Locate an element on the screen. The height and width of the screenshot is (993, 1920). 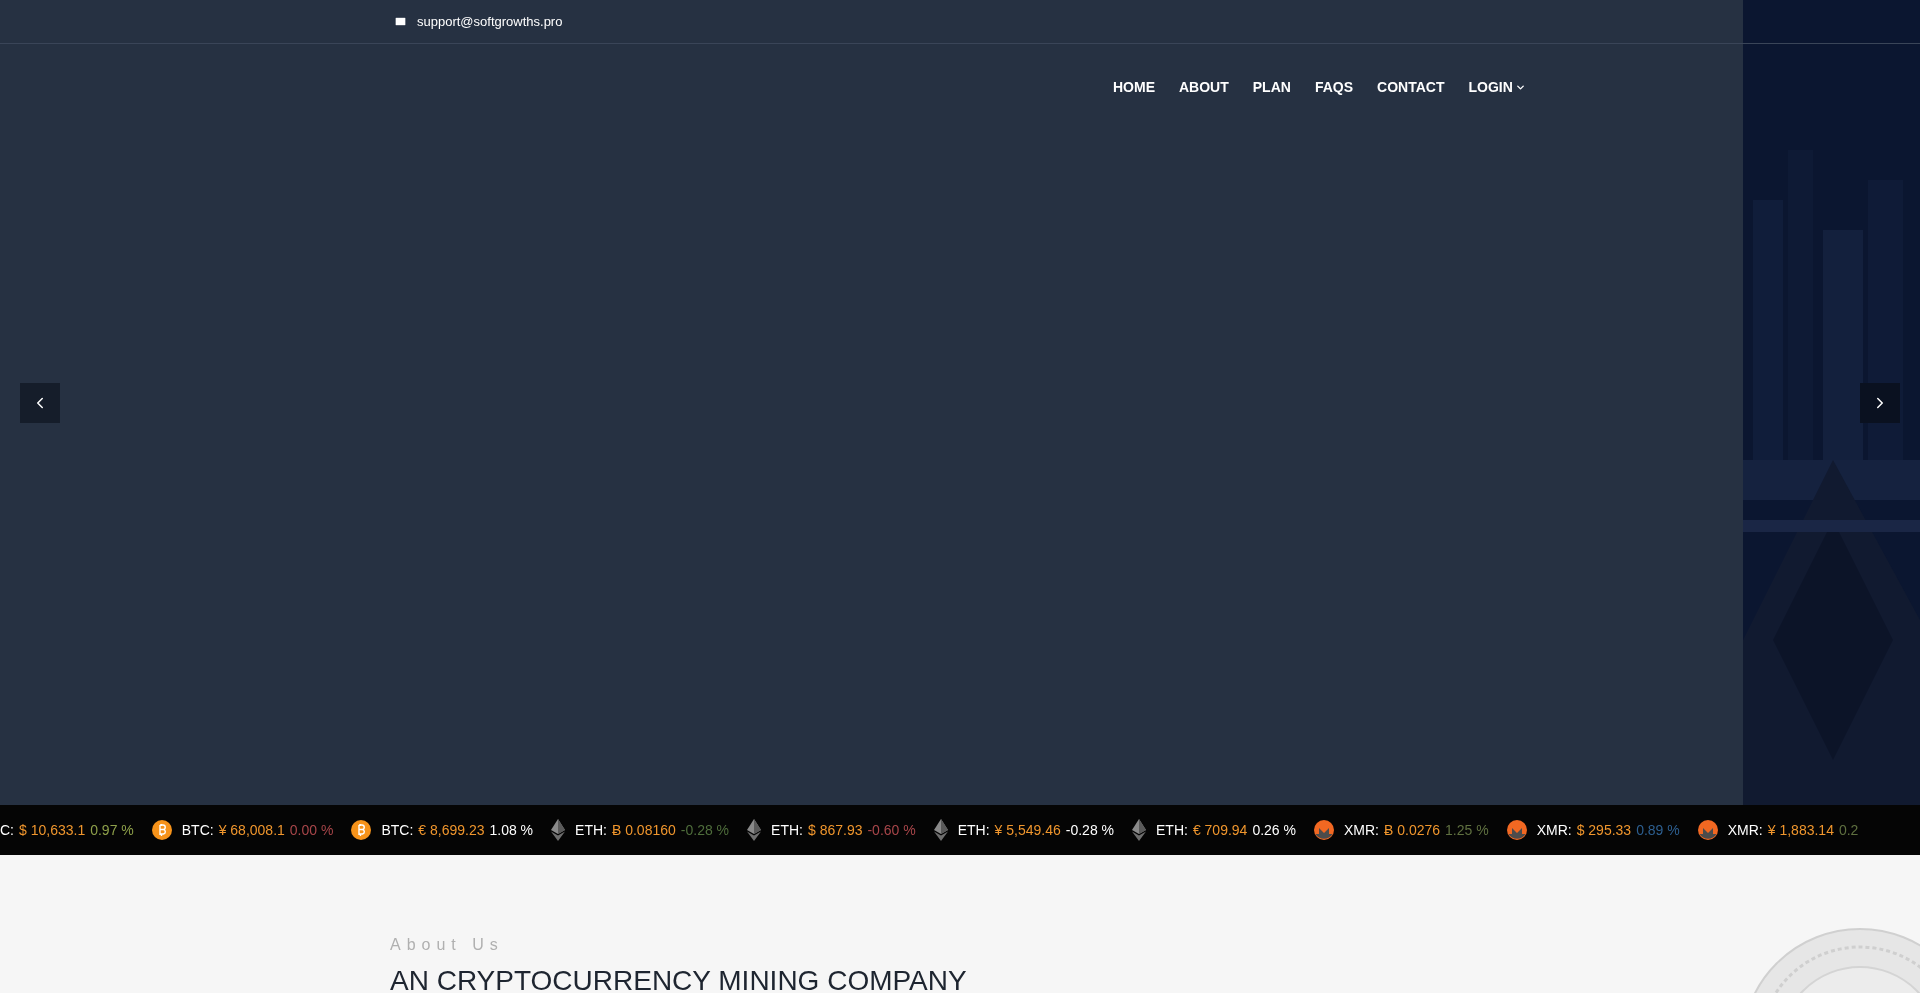
caret-icon is located at coordinates (1520, 87).